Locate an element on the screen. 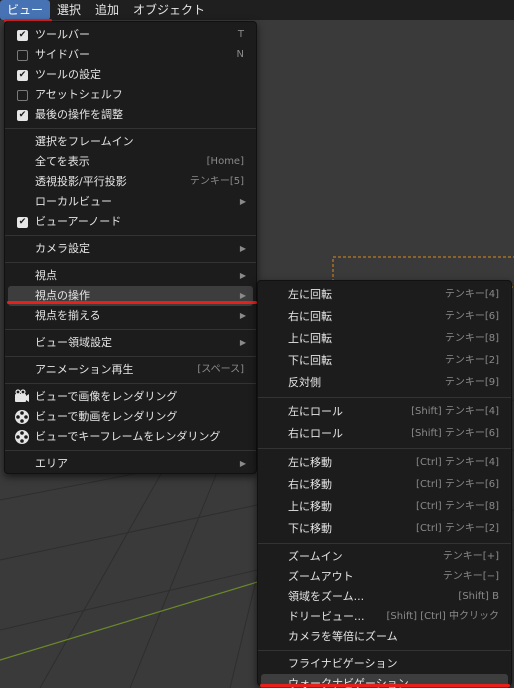 The width and height of the screenshot is (514, 688). menu-item-viewport-render-image: ビューで画像をレンダリング is located at coordinates (130, 397).